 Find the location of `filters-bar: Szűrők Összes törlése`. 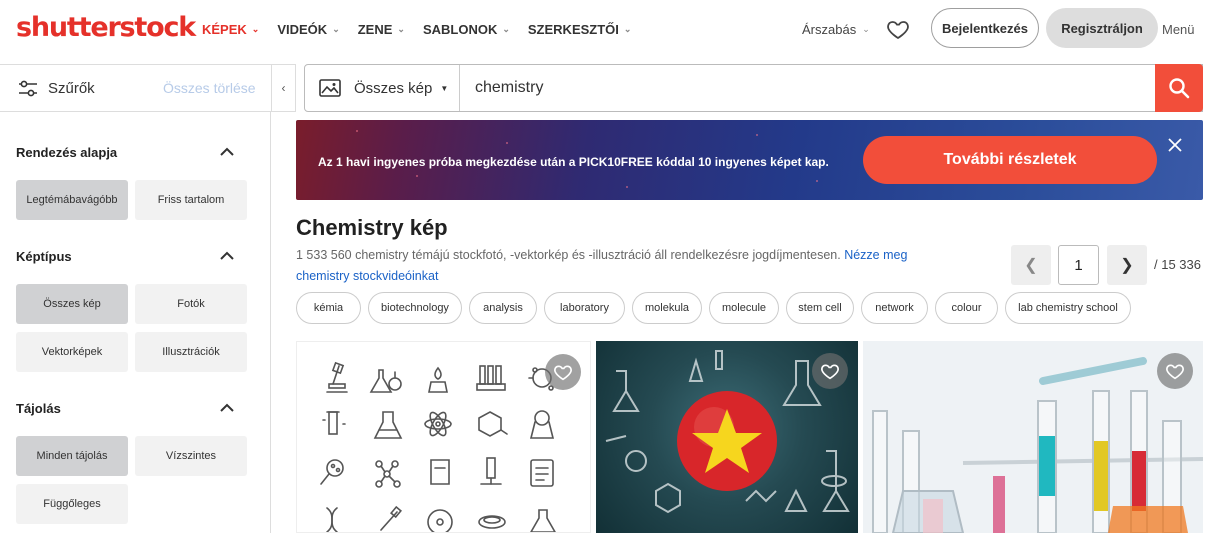

filters-bar: Szűrők Összes törlése is located at coordinates (135, 88).